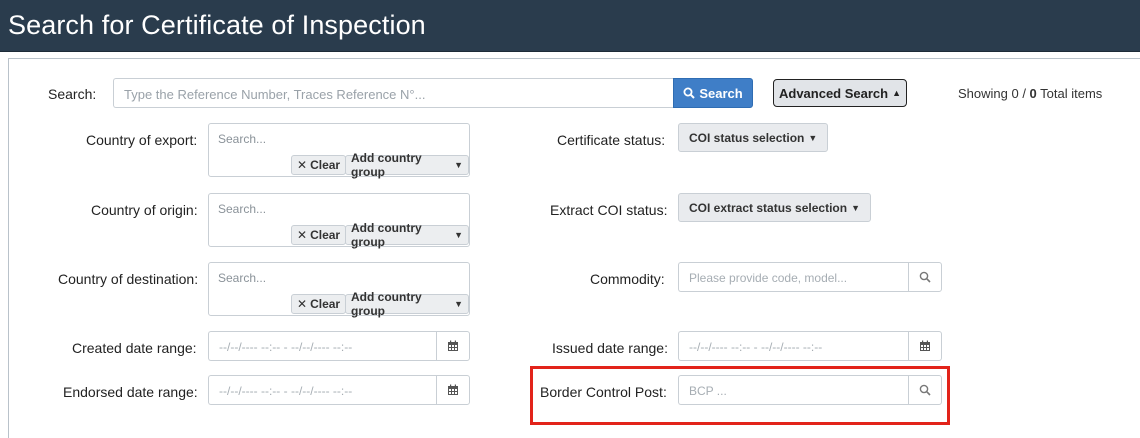 The image size is (1140, 438). Describe the element at coordinates (611, 140) in the screenshot. I see `certificate-status-label: Certificate status:` at that location.